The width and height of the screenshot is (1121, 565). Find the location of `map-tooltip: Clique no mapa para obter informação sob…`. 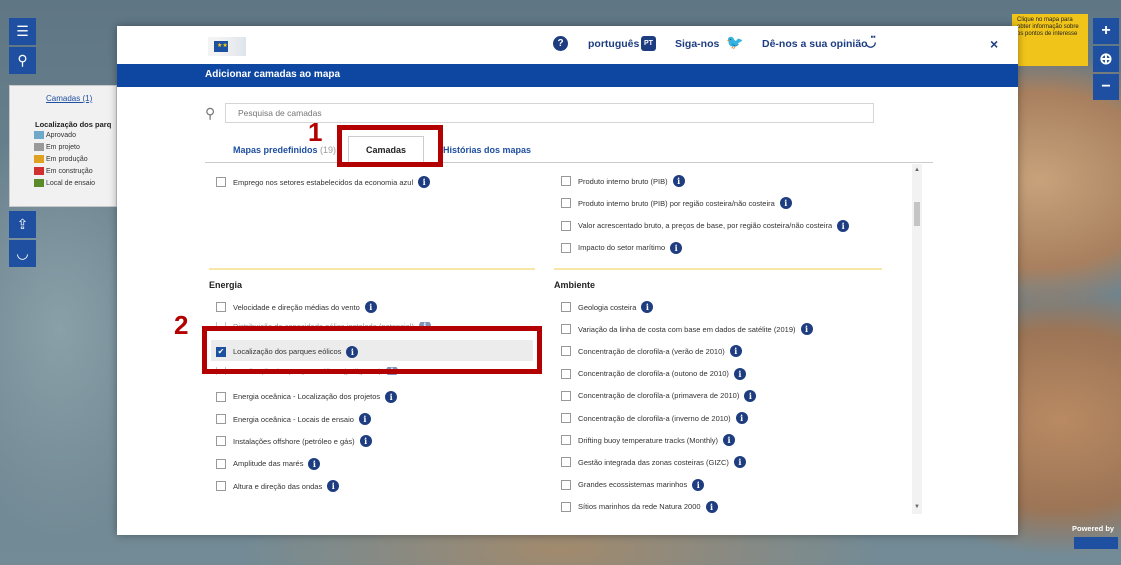

map-tooltip: Clique no mapa para obter informação sob… is located at coordinates (1050, 40).